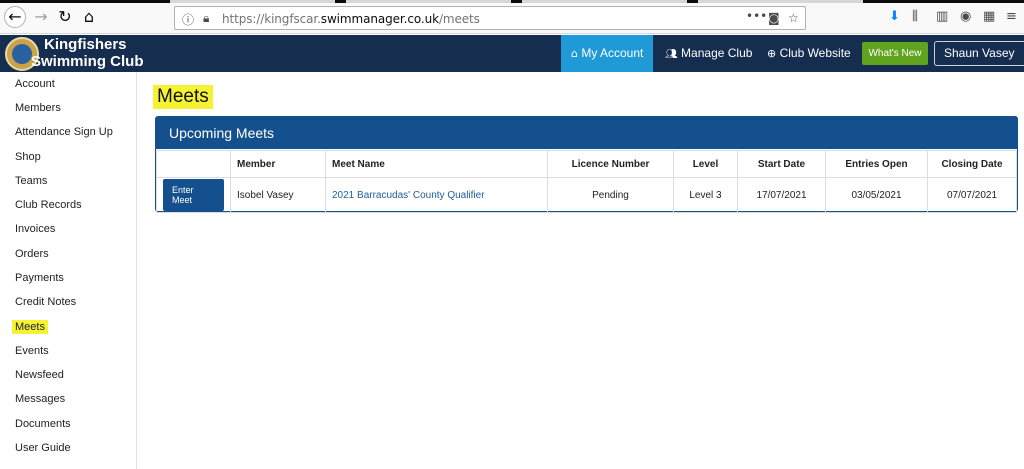 The image size is (1024, 469). Describe the element at coordinates (972, 164) in the screenshot. I see `column-header-closing-date: Closing Date` at that location.